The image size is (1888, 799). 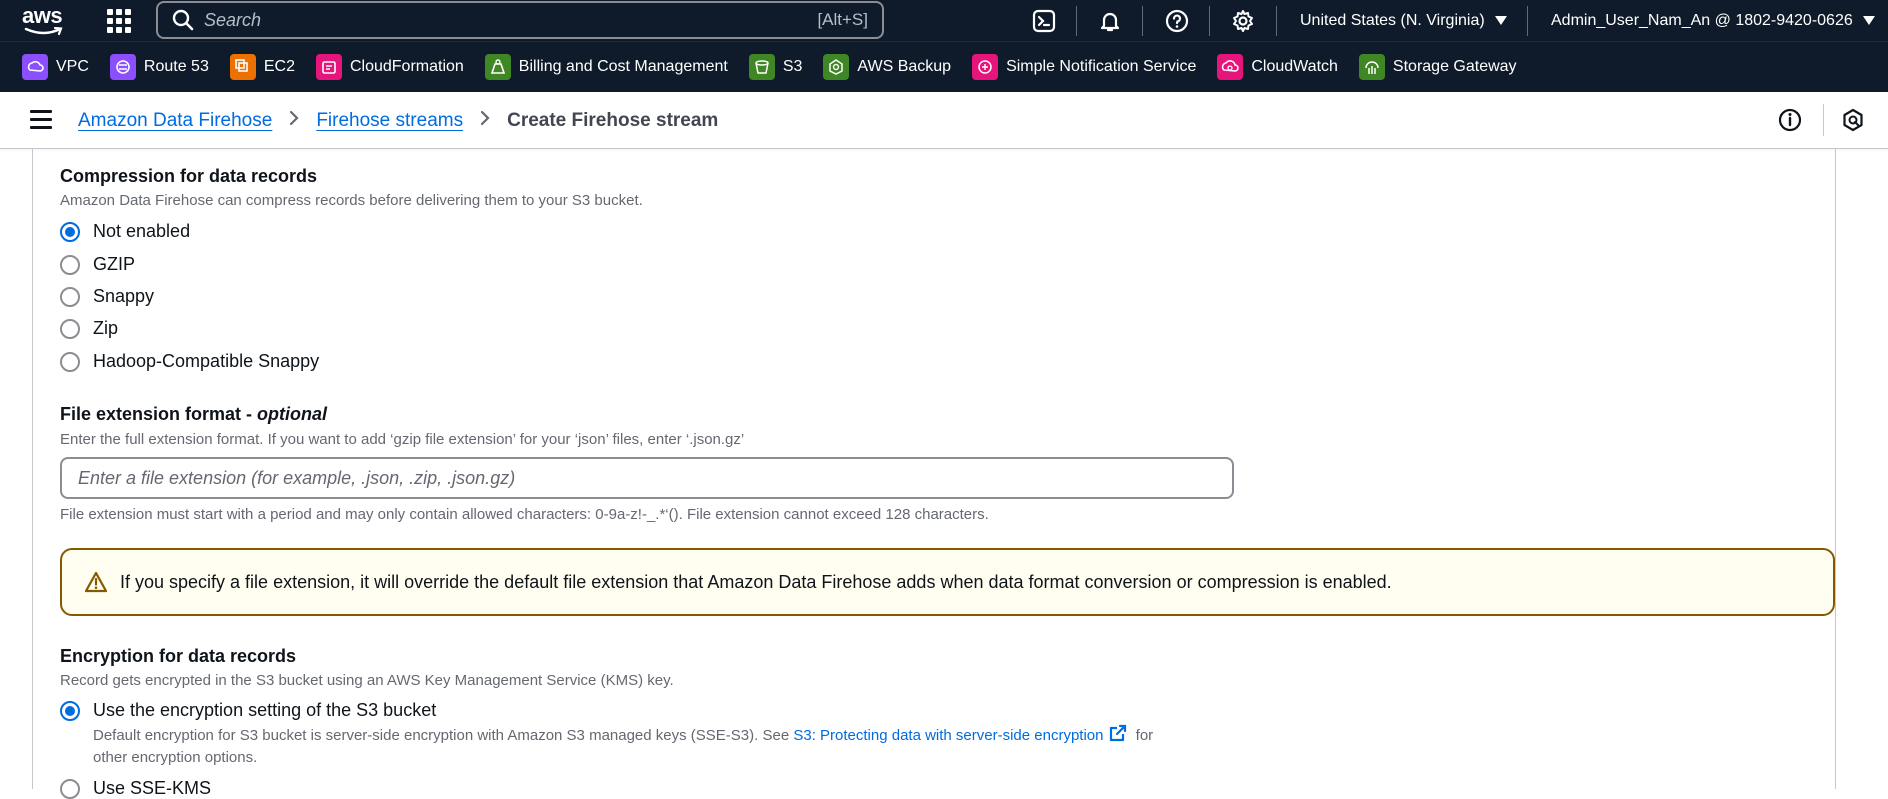 I want to click on aws-smile-icon, so click(x=43, y=31).